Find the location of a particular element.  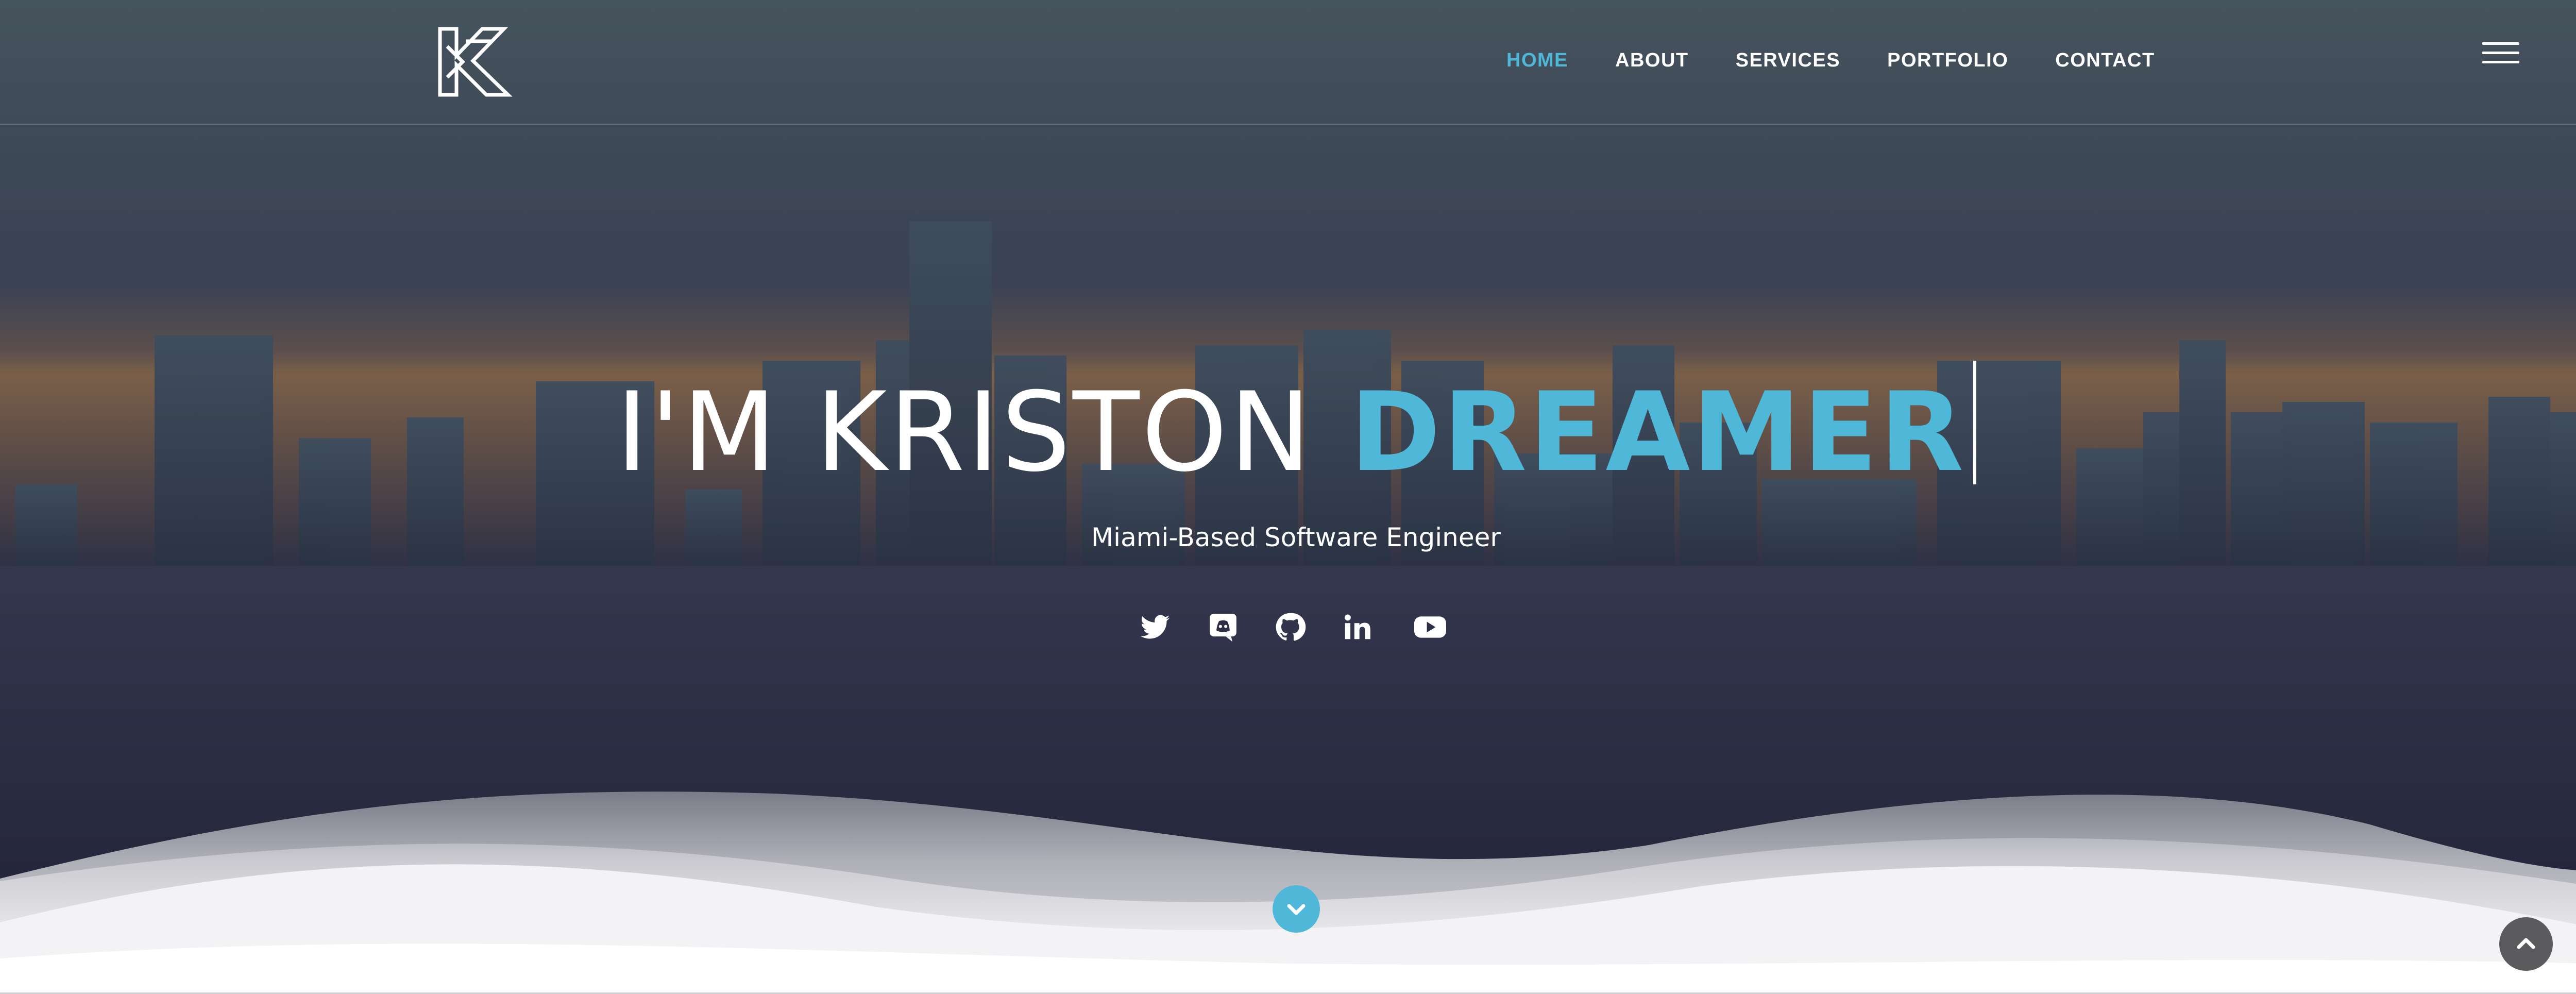

site-header: HOME ABOUT SERVICES PORTFOLIO CONTACT is located at coordinates (1288, 62).